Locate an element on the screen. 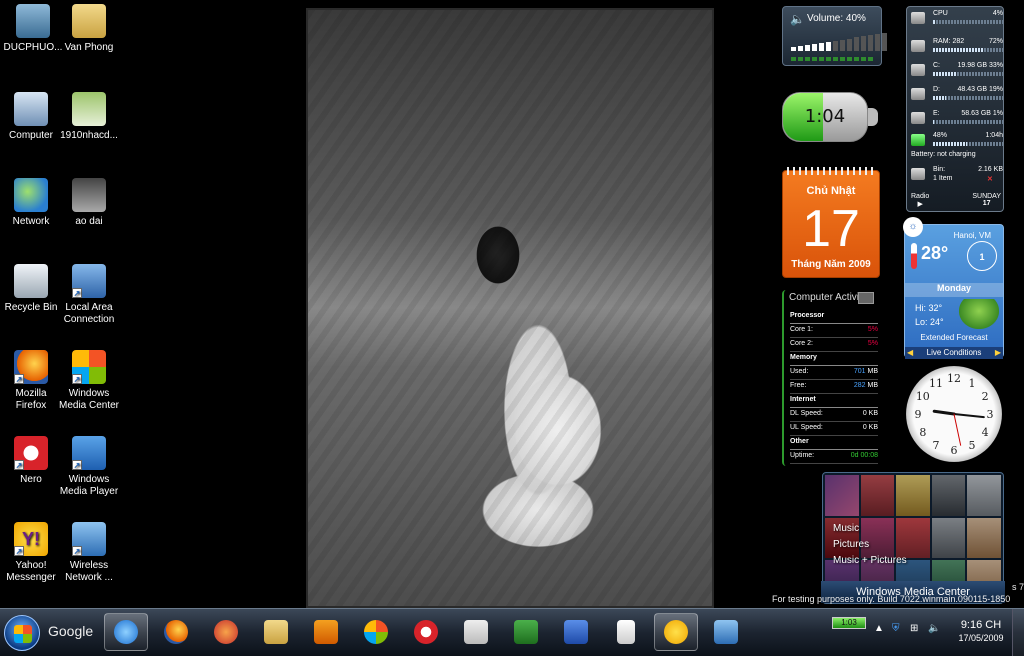 Image resolution: width=1024 pixels, height=656 pixels. show-hidden-icons-icon: ▲ is located at coordinates (880, 629).